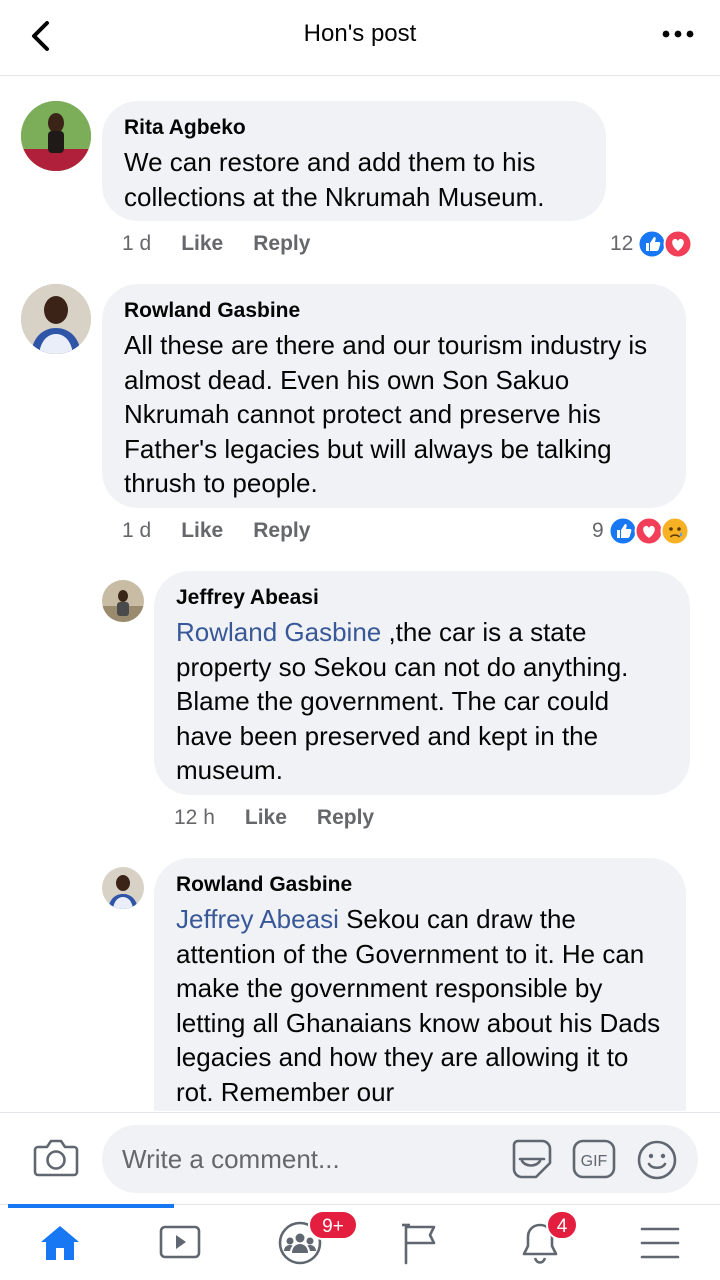 The height and width of the screenshot is (1280, 720). I want to click on emoji-icon, so click(657, 1160).